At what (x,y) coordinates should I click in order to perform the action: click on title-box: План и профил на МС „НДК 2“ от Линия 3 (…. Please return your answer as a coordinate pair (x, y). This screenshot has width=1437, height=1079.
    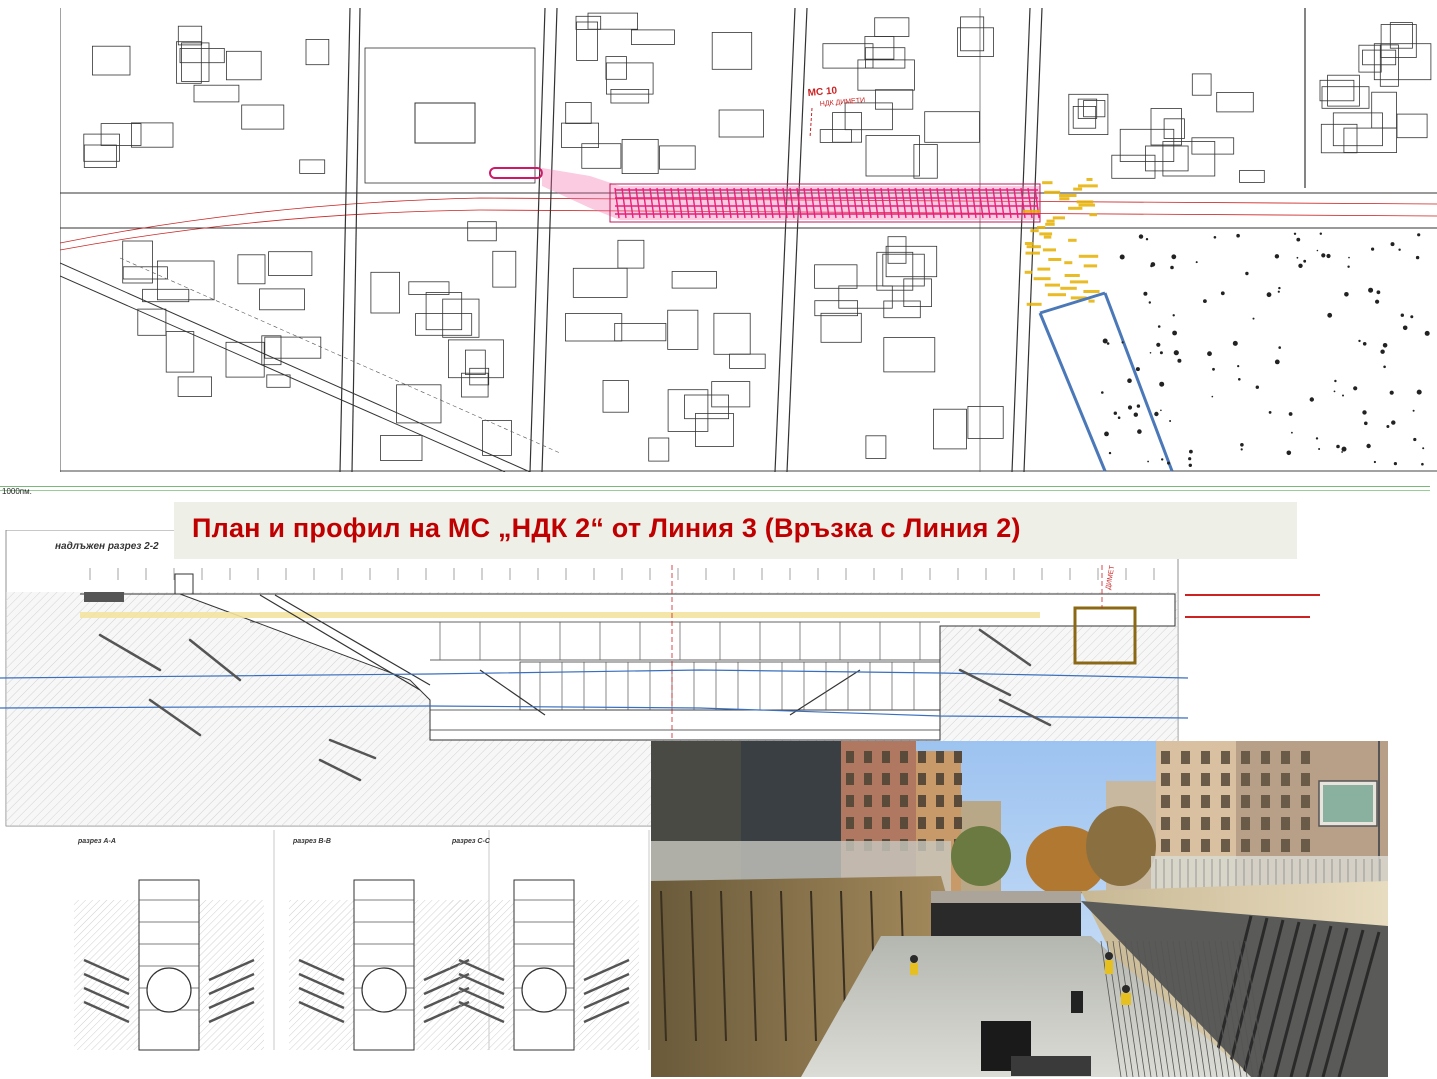
    Looking at the image, I should click on (735, 530).